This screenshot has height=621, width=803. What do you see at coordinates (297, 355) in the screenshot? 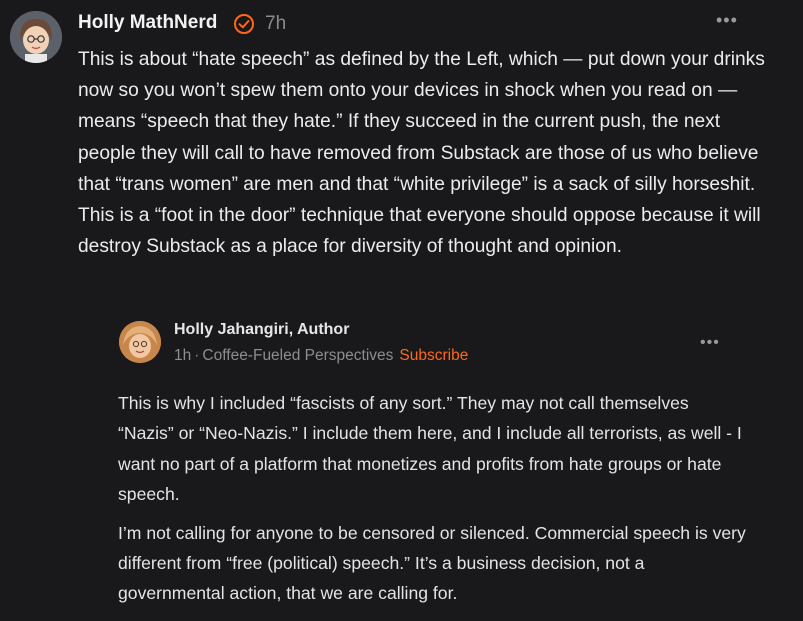
I see `publication-name: Coffee-Fueled Perspectives` at bounding box center [297, 355].